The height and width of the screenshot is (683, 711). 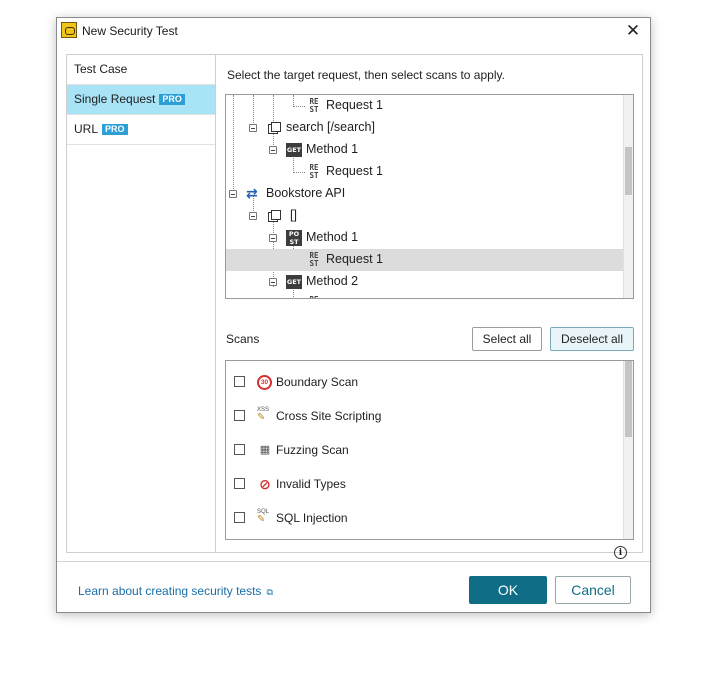 What do you see at coordinates (425, 450) in the screenshot?
I see `scan-item-fuzzing: ▦ Fuzzing Scan` at bounding box center [425, 450].